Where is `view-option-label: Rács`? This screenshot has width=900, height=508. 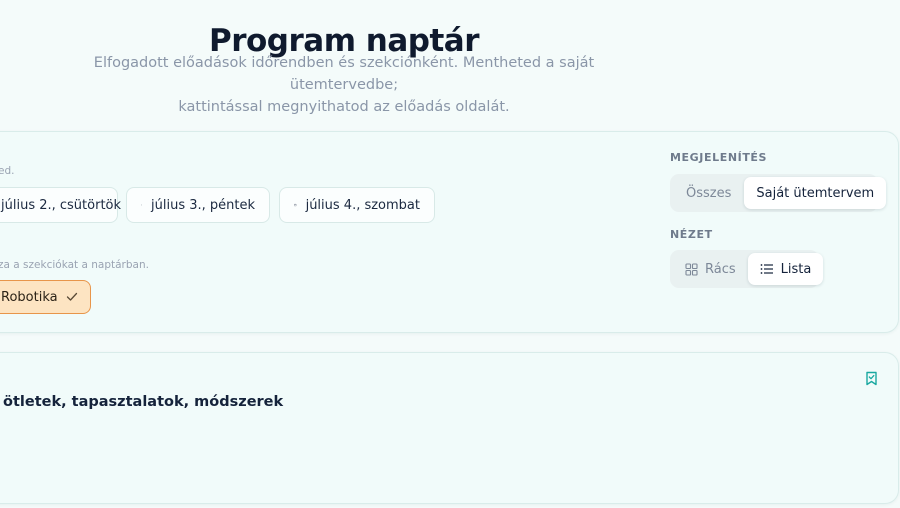
view-option-label: Rács is located at coordinates (720, 269).